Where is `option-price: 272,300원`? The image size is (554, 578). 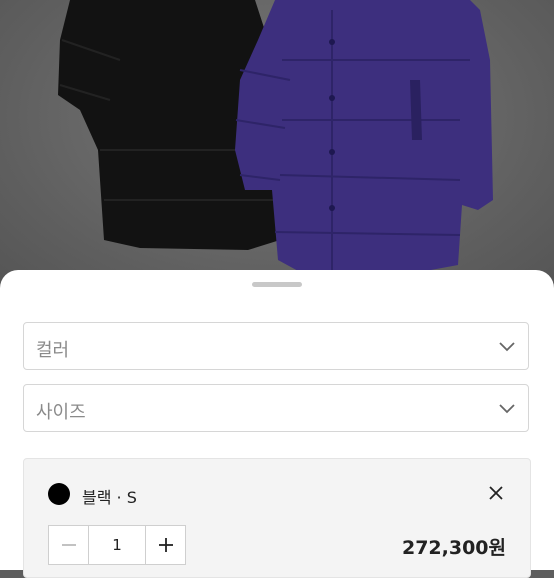
option-price: 272,300원 is located at coordinates (453, 548).